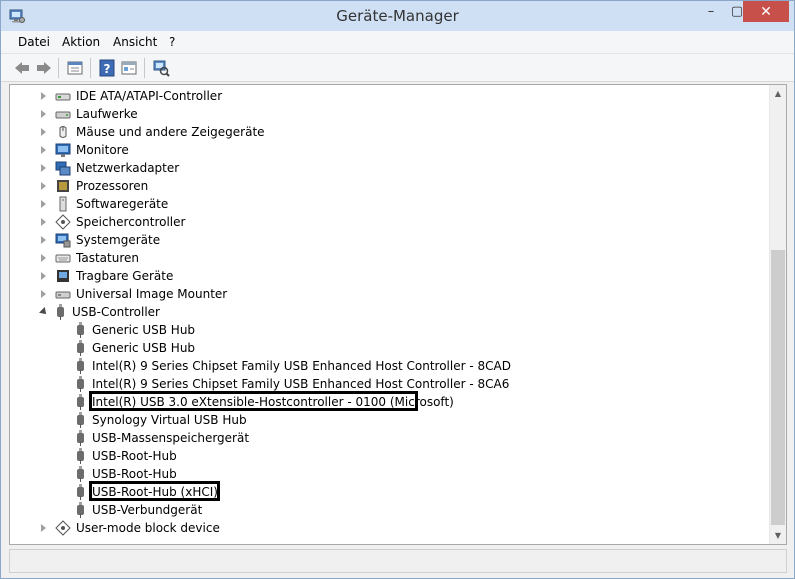  Describe the element at coordinates (63, 115) in the screenshot. I see `disk-drive-icon` at that location.